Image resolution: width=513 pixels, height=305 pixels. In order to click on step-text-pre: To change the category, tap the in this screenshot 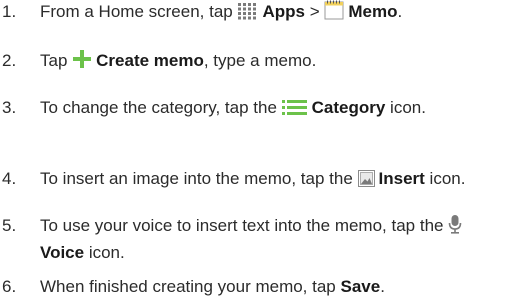, I will do `click(161, 107)`.